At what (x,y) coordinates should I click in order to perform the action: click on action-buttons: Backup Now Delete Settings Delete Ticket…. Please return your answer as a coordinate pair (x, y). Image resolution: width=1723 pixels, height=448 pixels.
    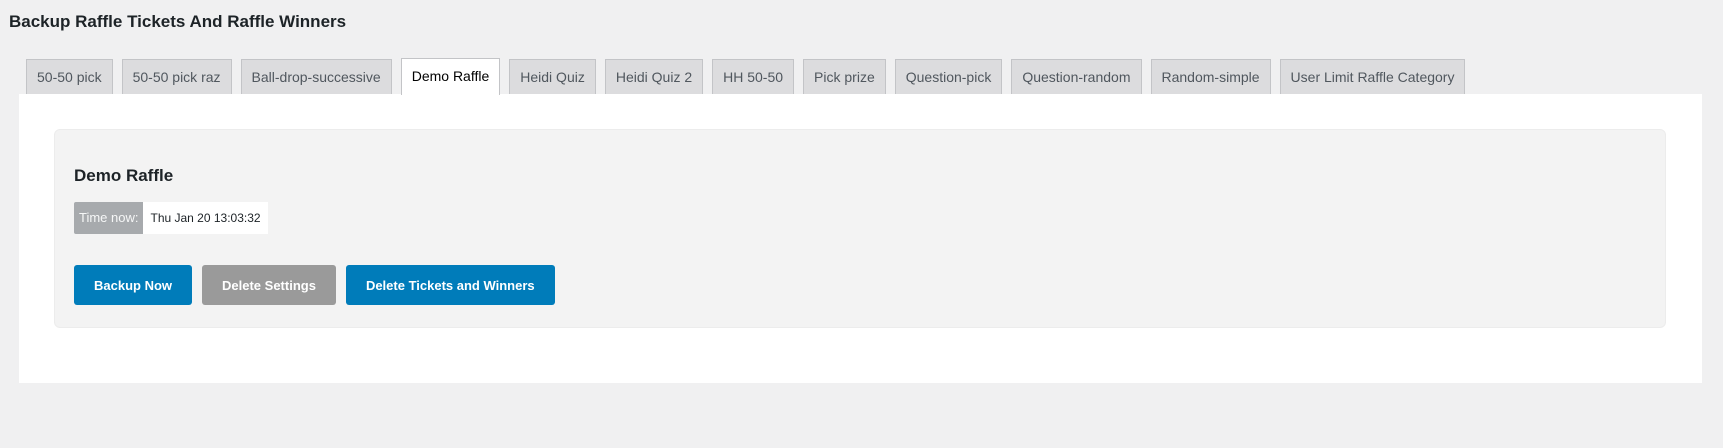
    Looking at the image, I should click on (314, 285).